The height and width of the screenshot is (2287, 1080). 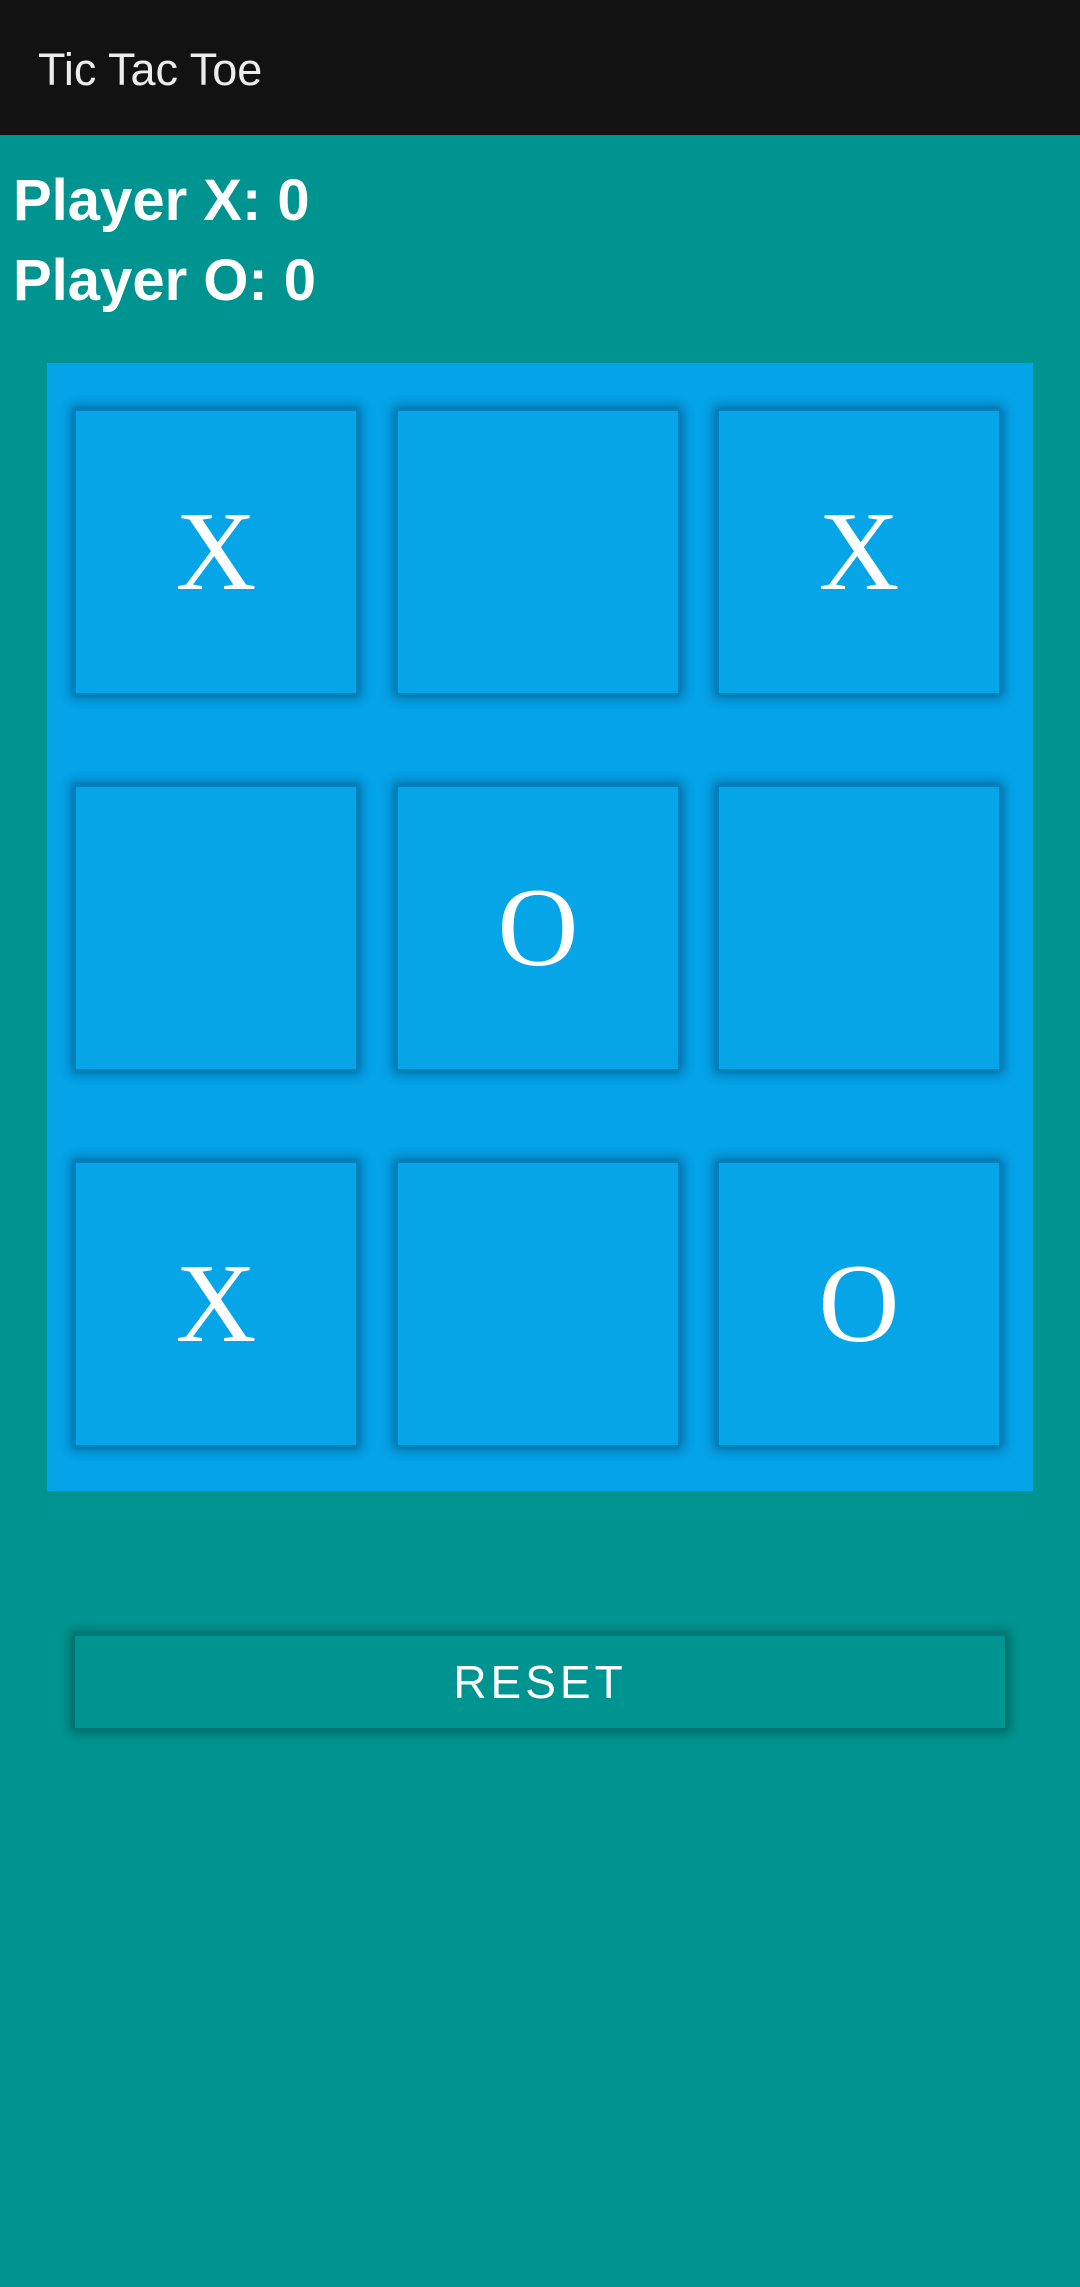 I want to click on board-cell-7: X, so click(x=216, y=1304).